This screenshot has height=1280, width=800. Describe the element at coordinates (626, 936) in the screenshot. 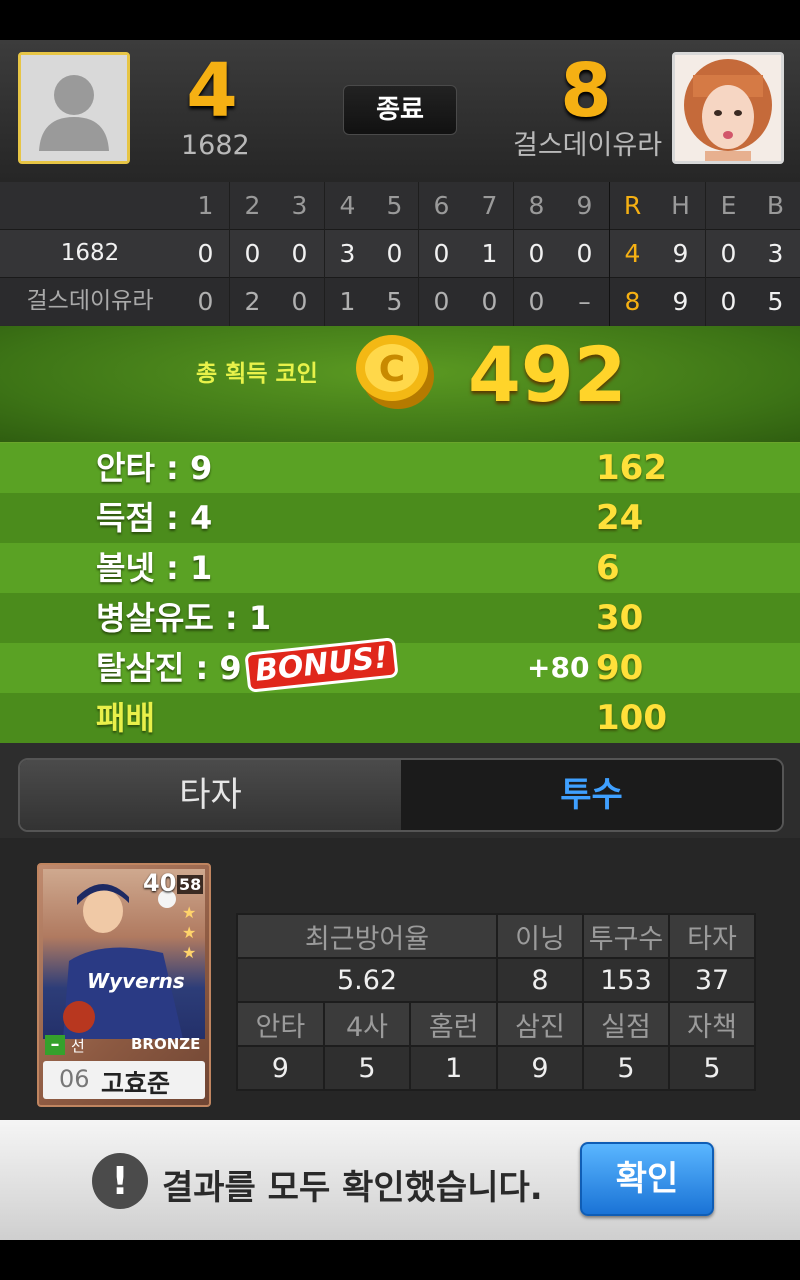

I see `table-header: 투구수` at that location.